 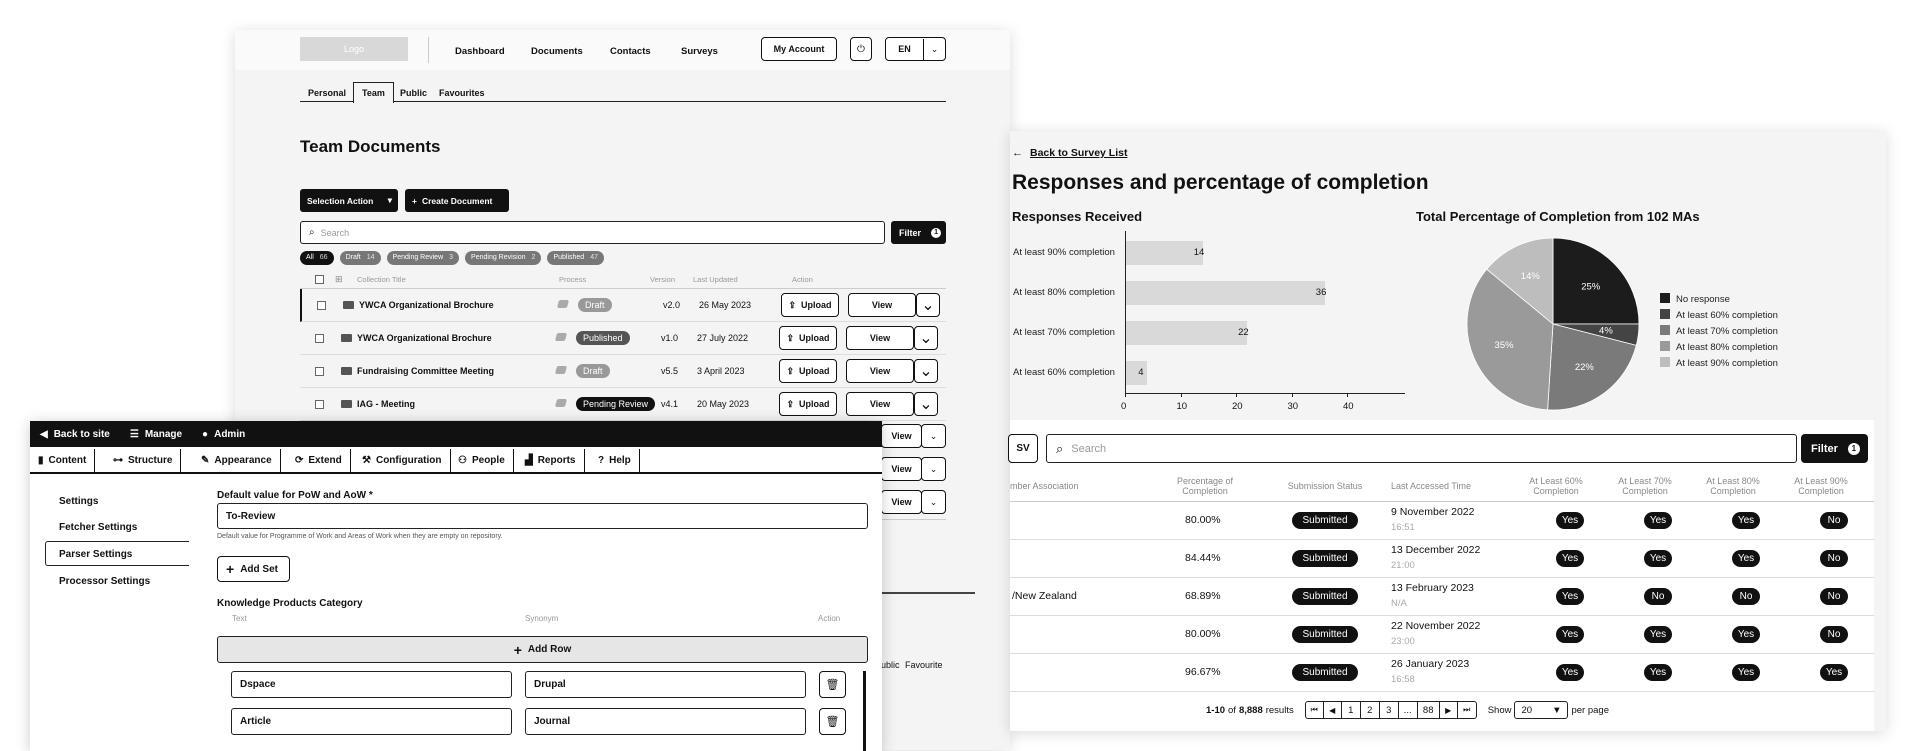 What do you see at coordinates (665, 721) in the screenshot?
I see `synonym-input: Journal` at bounding box center [665, 721].